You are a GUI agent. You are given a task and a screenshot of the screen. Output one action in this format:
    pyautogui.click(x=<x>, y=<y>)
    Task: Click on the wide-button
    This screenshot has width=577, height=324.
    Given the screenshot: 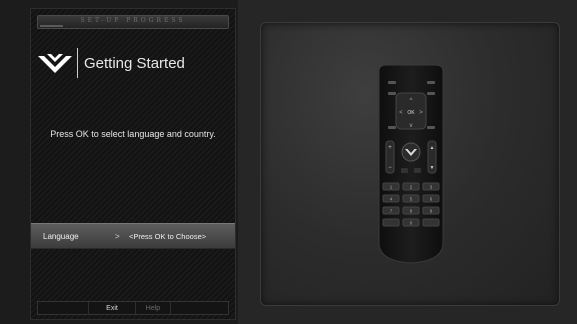 What is the action you would take?
    pyautogui.click(x=417, y=170)
    